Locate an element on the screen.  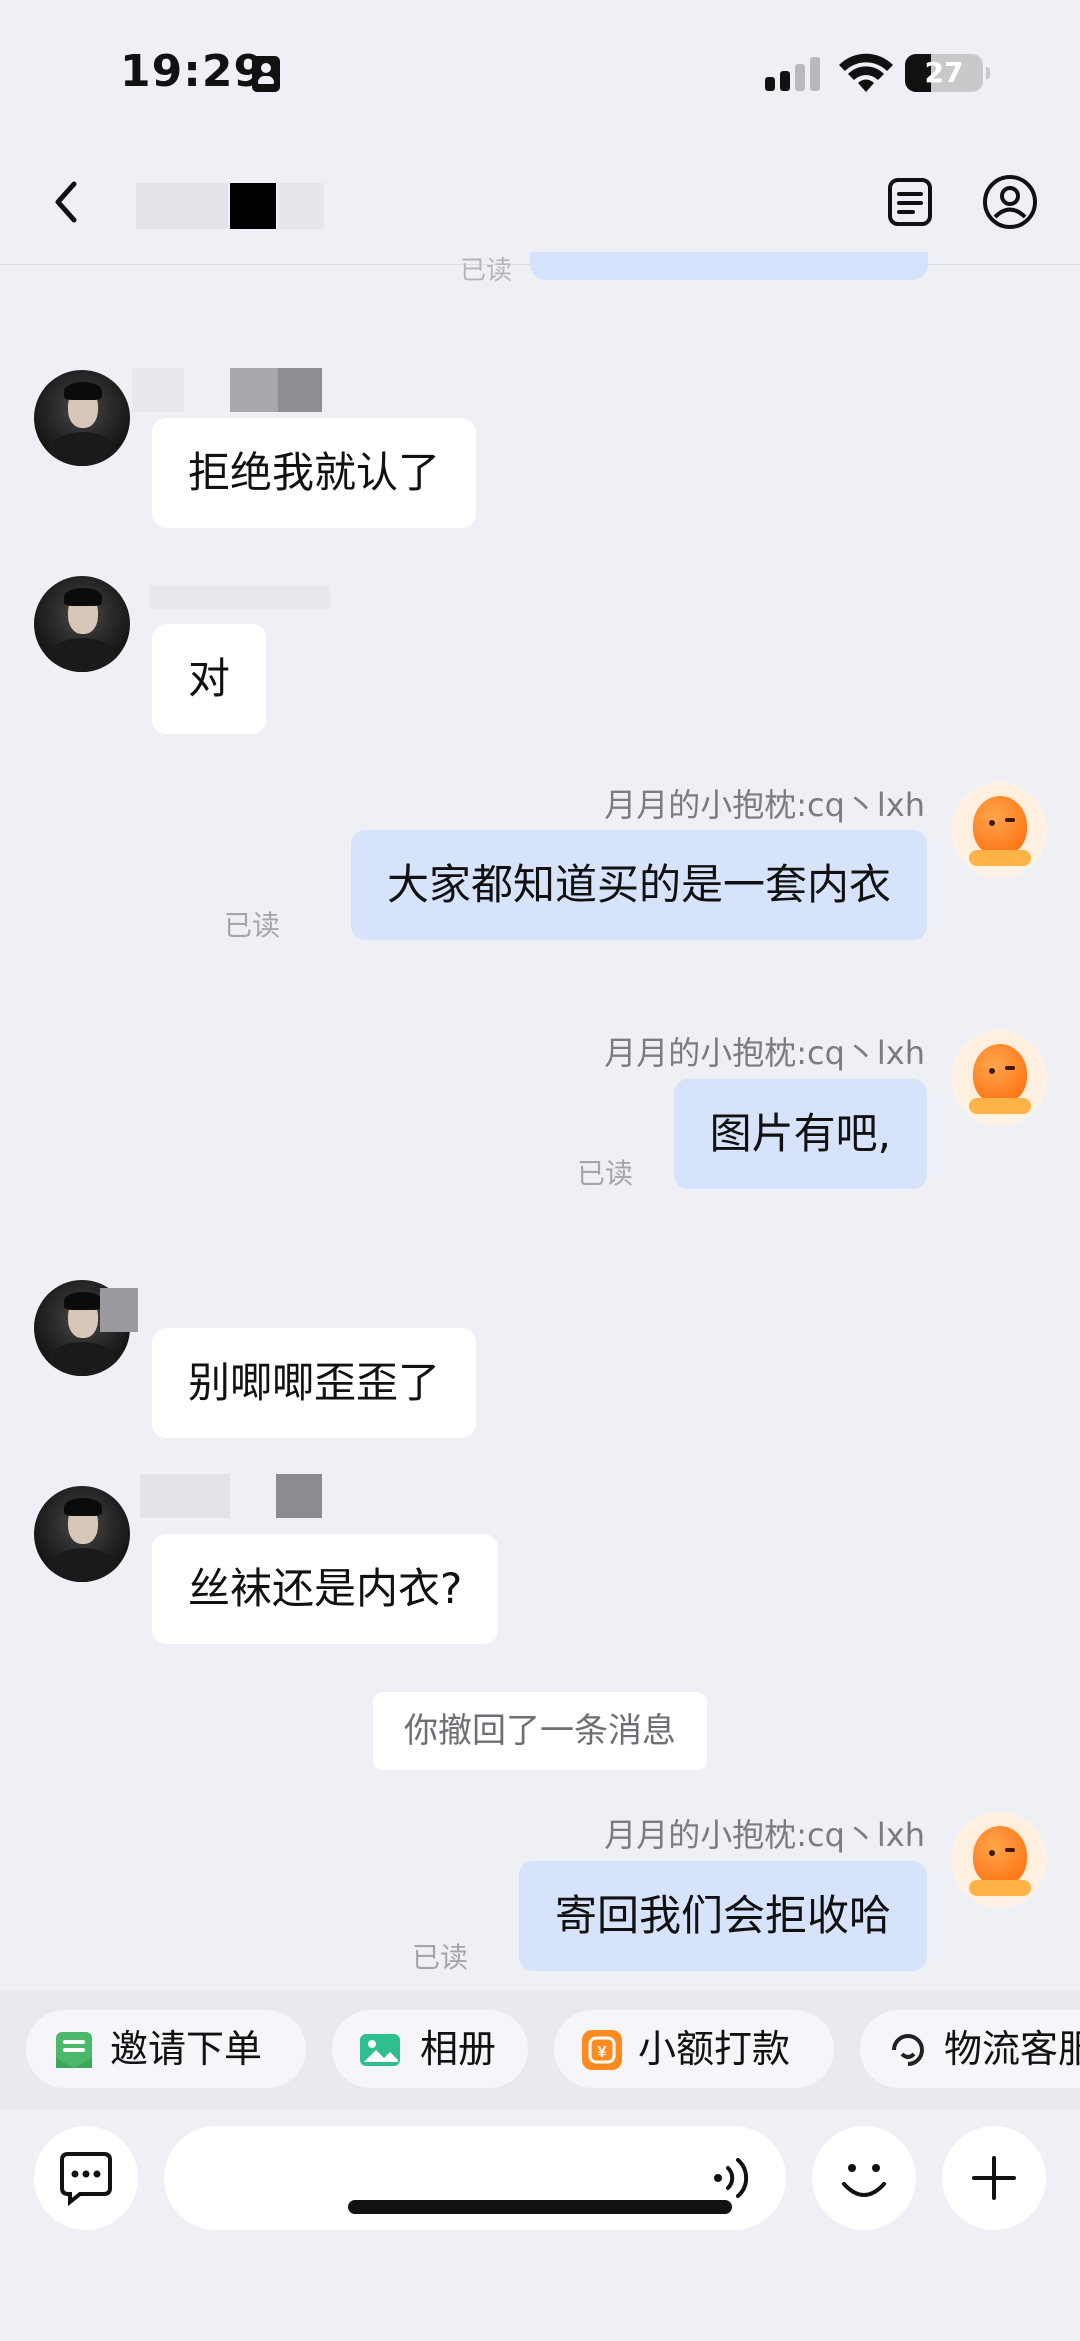
quick-actions-bar: 邀请下单 相册 ¥ 小额打款 物流客服 is located at coordinates (540, 2050).